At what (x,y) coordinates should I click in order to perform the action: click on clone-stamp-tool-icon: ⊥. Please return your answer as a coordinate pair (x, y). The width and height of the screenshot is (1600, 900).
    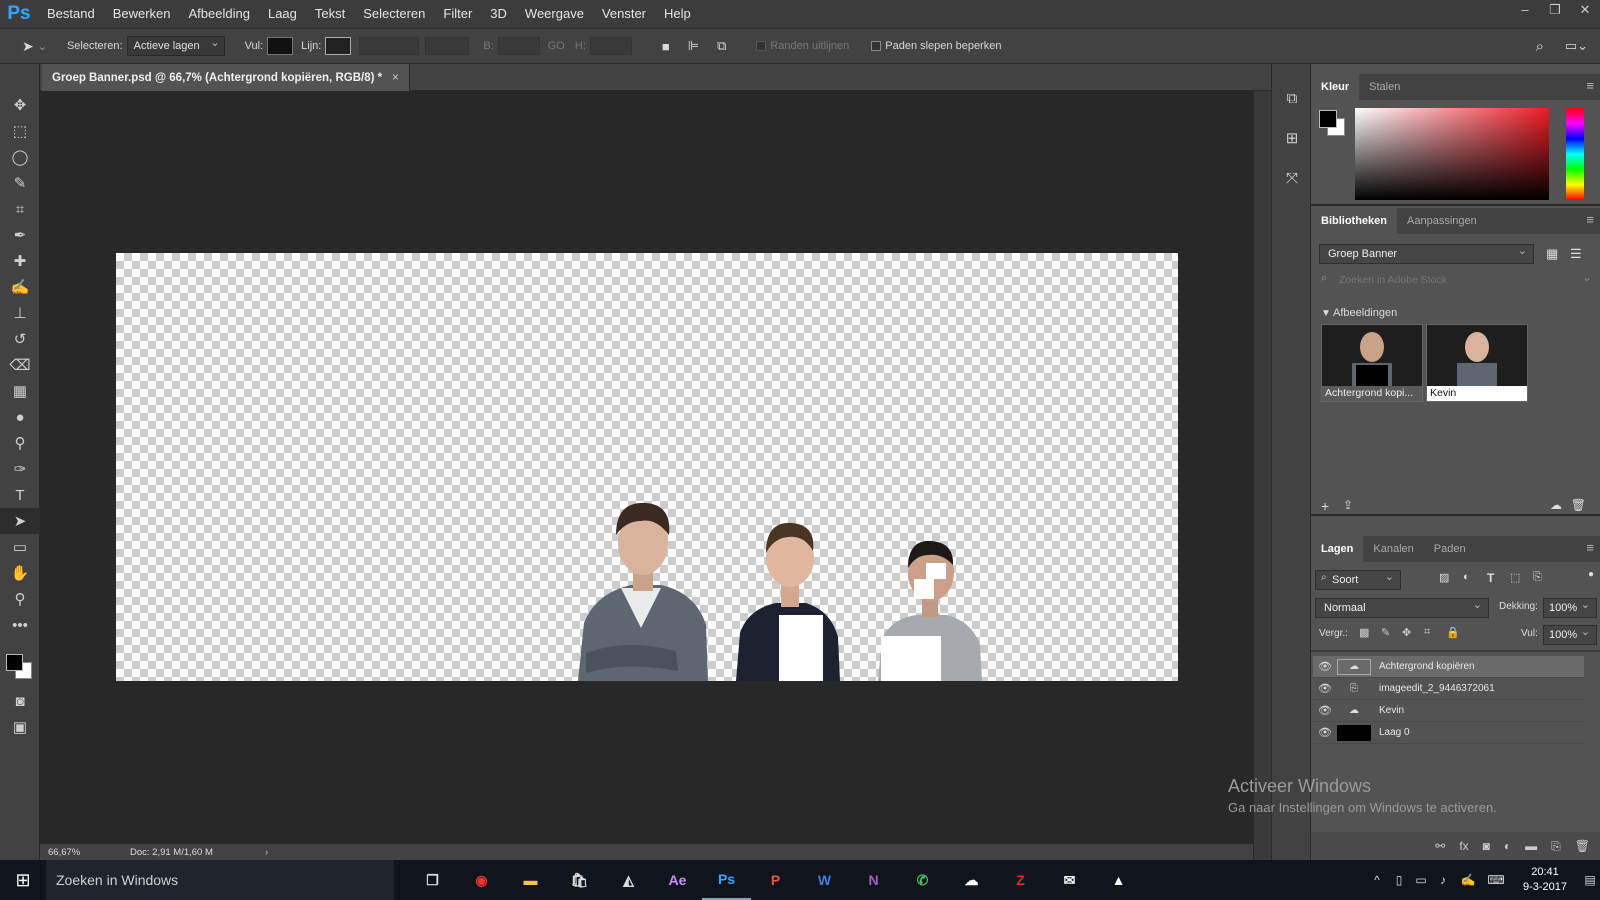
    Looking at the image, I should click on (20, 313).